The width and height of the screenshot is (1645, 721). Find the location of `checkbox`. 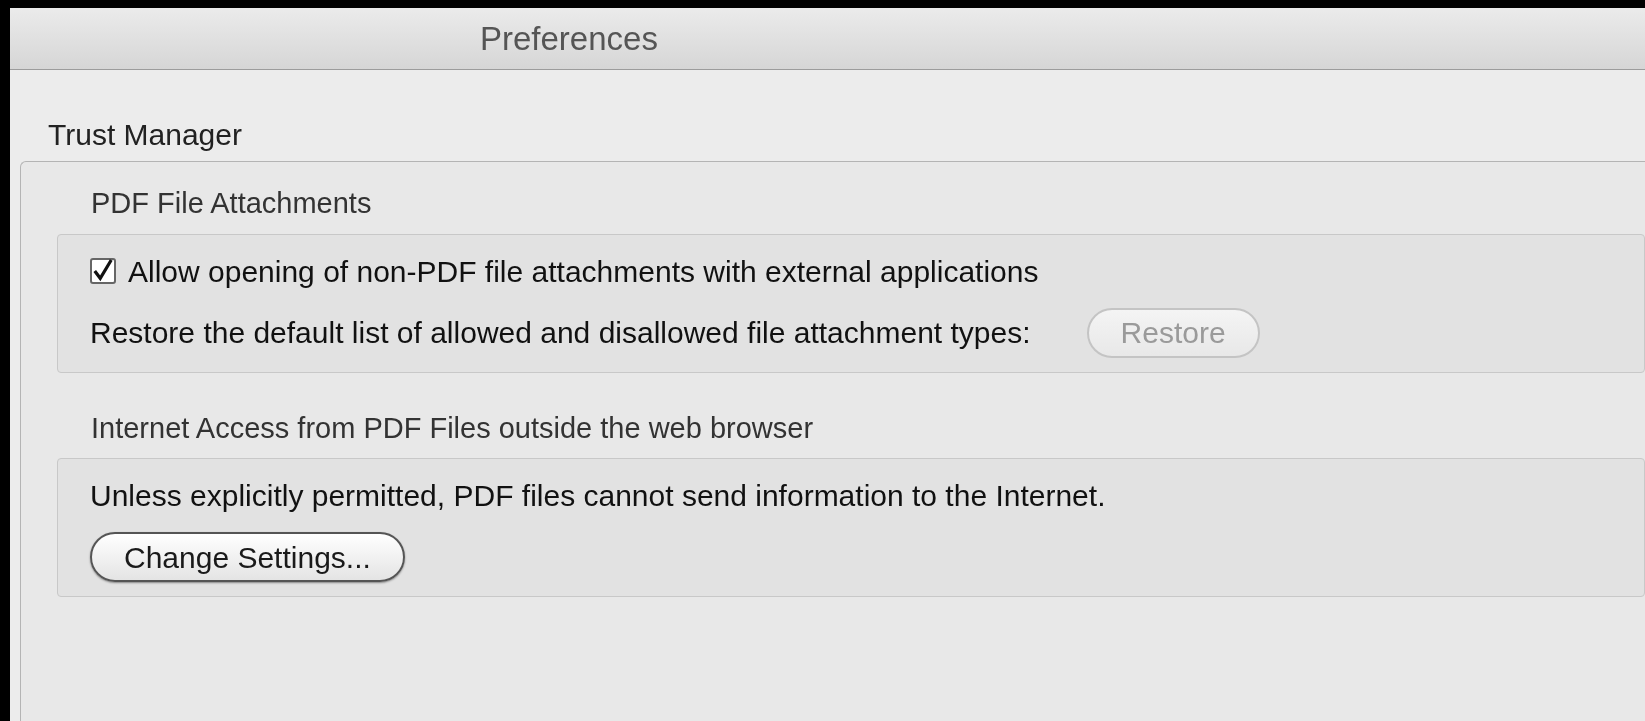

checkbox is located at coordinates (103, 271).